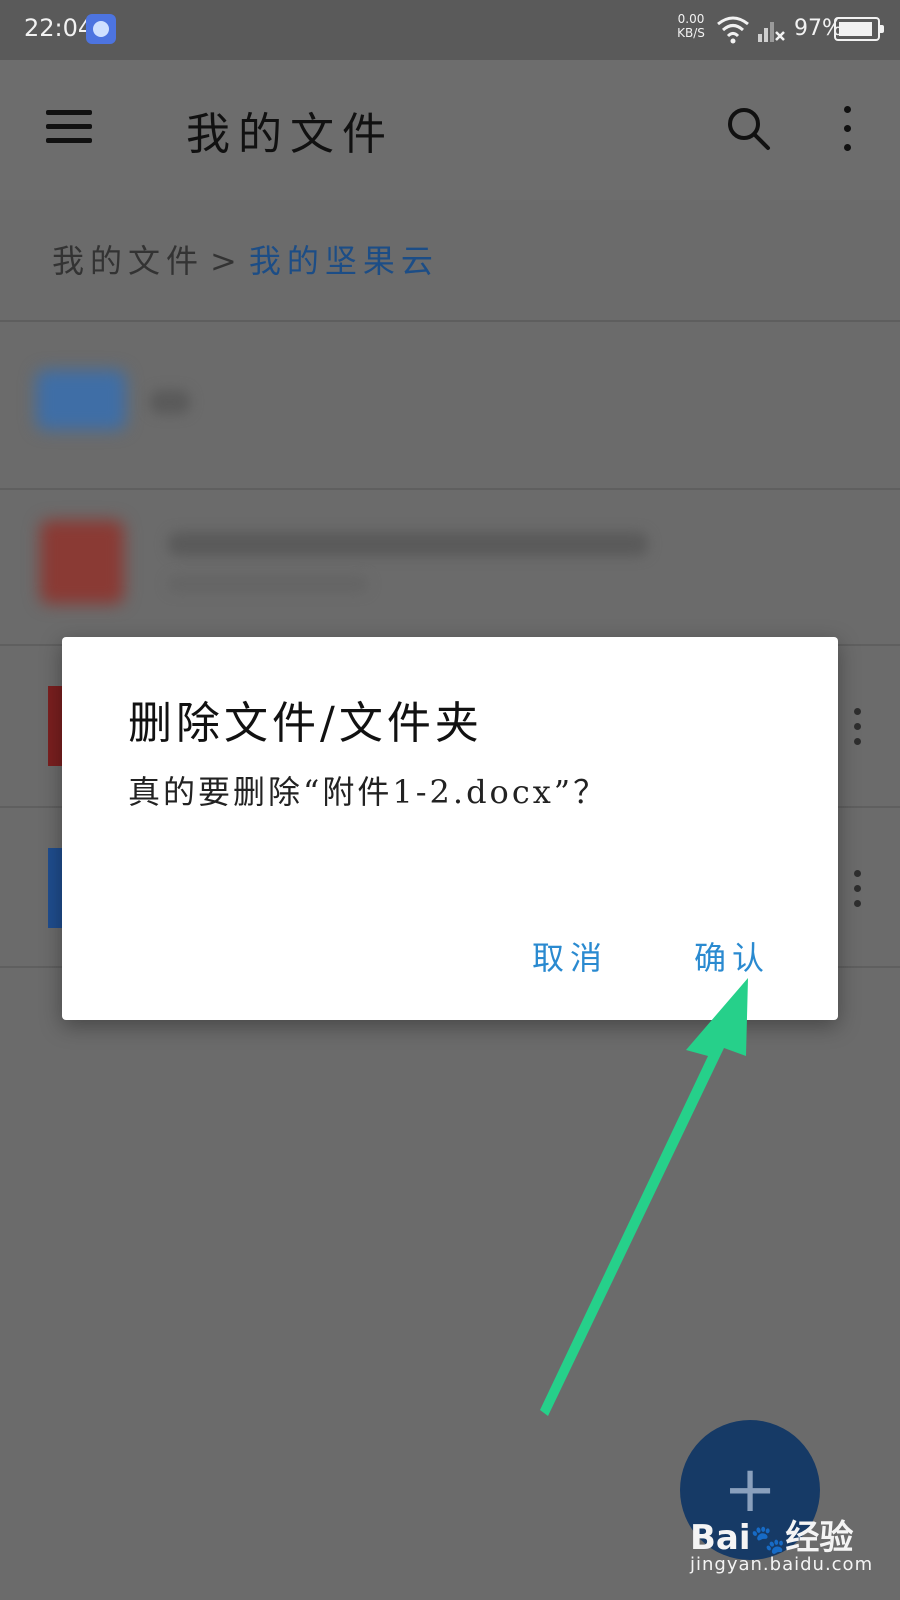  What do you see at coordinates (691, 19) in the screenshot?
I see `network-speed-value: 0.00` at bounding box center [691, 19].